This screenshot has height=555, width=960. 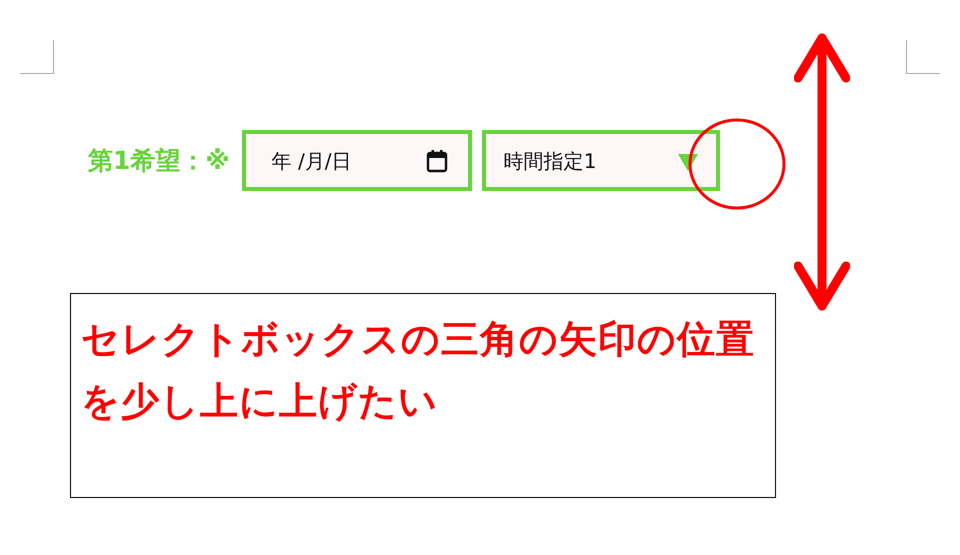 I want to click on dropdown-triangle-icon, so click(x=688, y=162).